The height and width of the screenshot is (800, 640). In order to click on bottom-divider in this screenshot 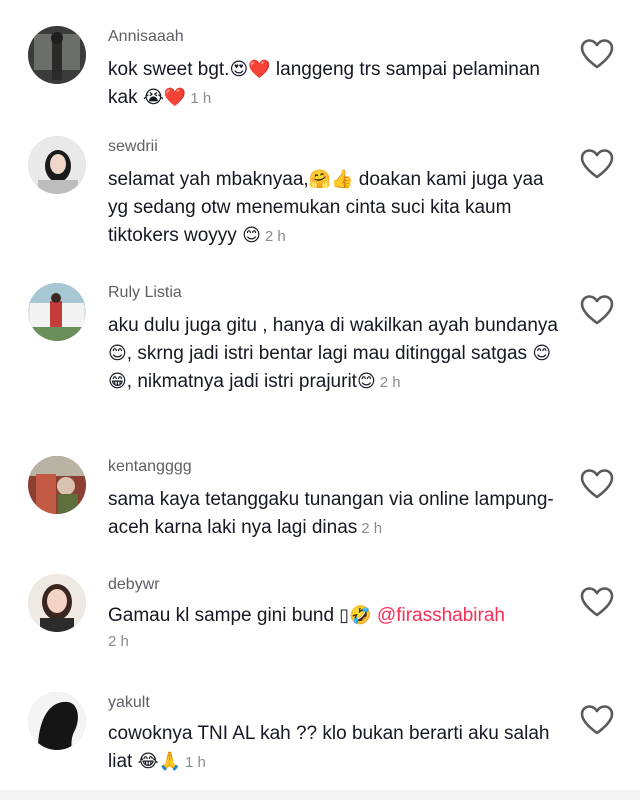, I will do `click(320, 795)`.